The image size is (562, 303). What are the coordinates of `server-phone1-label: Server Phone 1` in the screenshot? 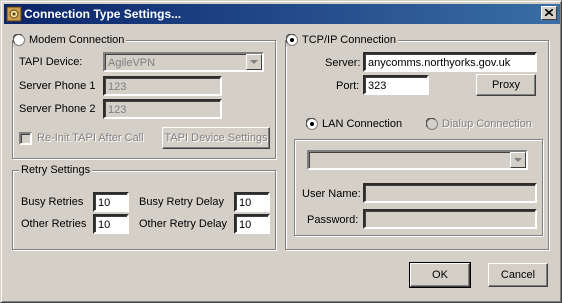 It's located at (57, 86).